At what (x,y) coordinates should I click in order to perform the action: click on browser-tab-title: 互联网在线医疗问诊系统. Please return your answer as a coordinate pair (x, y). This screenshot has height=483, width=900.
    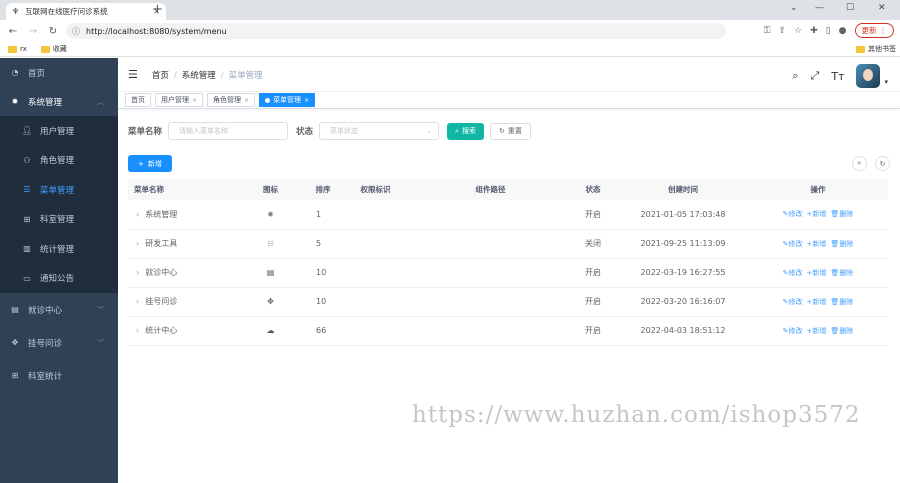
    Looking at the image, I should click on (66, 11).